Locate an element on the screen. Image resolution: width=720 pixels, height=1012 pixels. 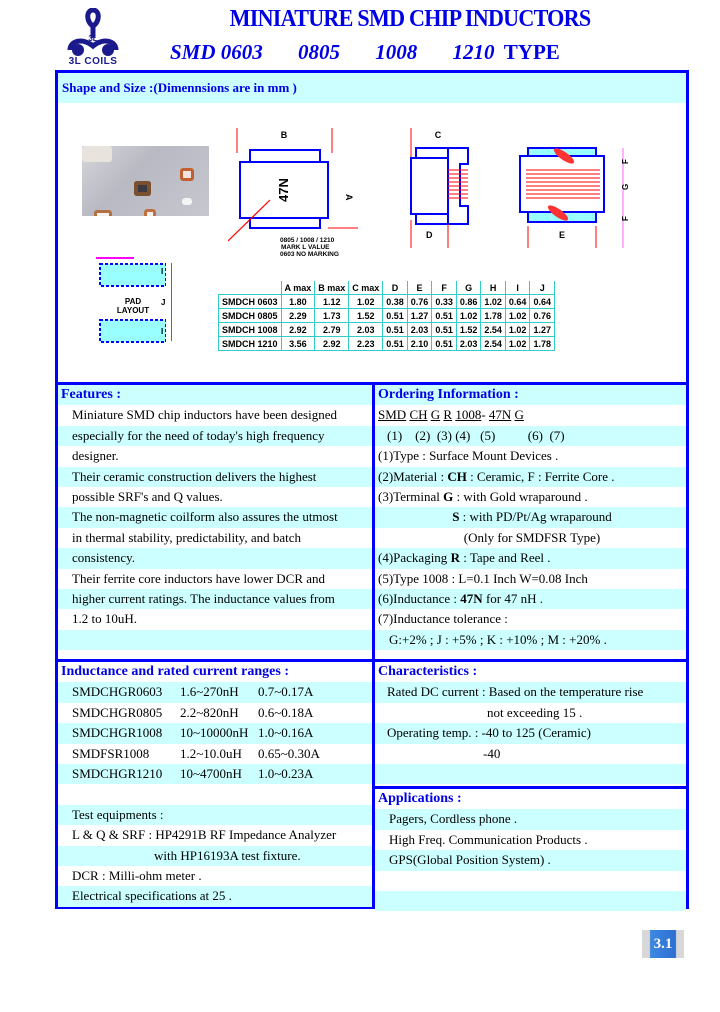
application-line is located at coordinates (530, 880).